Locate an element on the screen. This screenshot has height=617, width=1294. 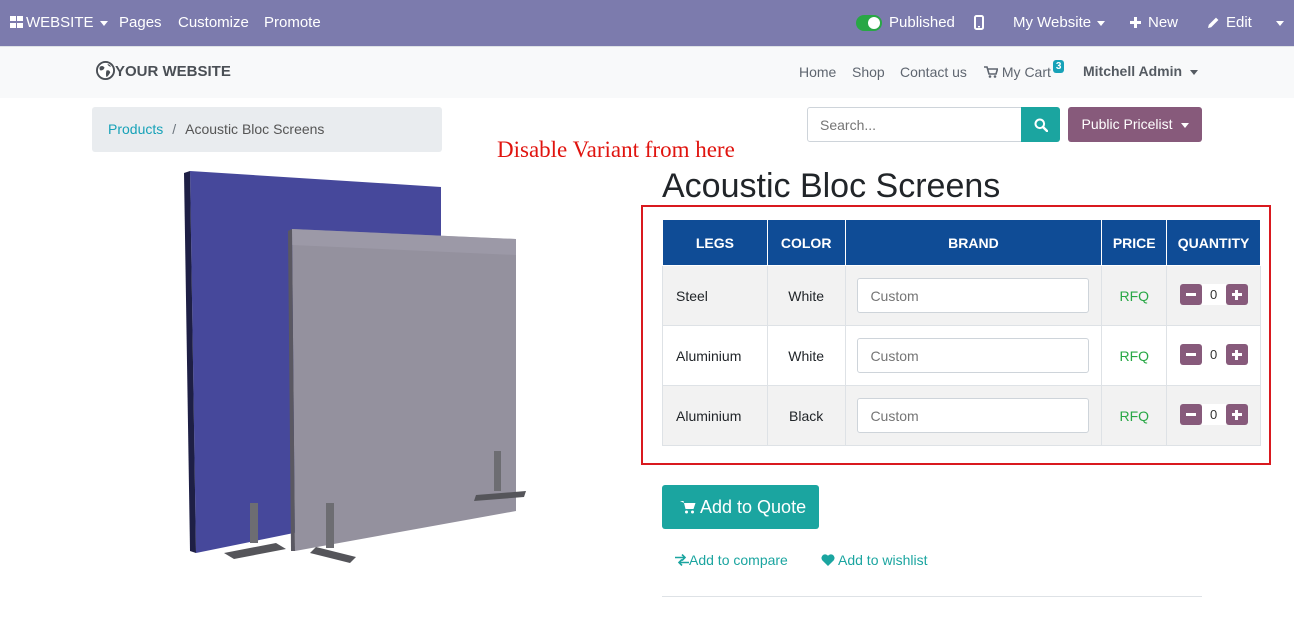
header-price: PRICE is located at coordinates (1134, 242).